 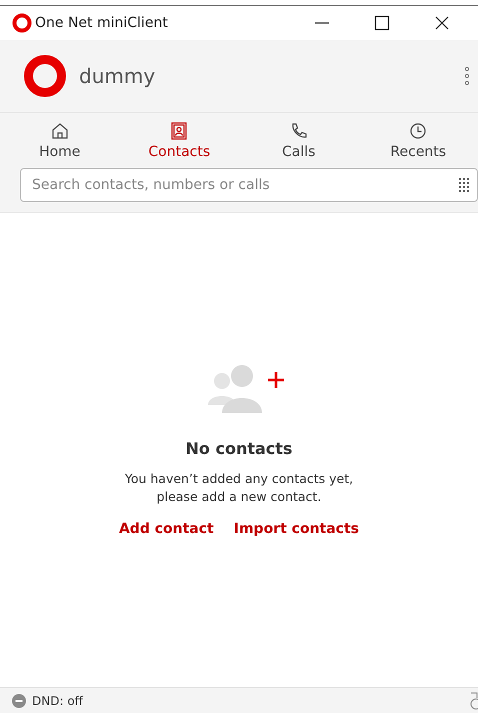 I want to click on nav-tab: Contacts, so click(x=179, y=140).